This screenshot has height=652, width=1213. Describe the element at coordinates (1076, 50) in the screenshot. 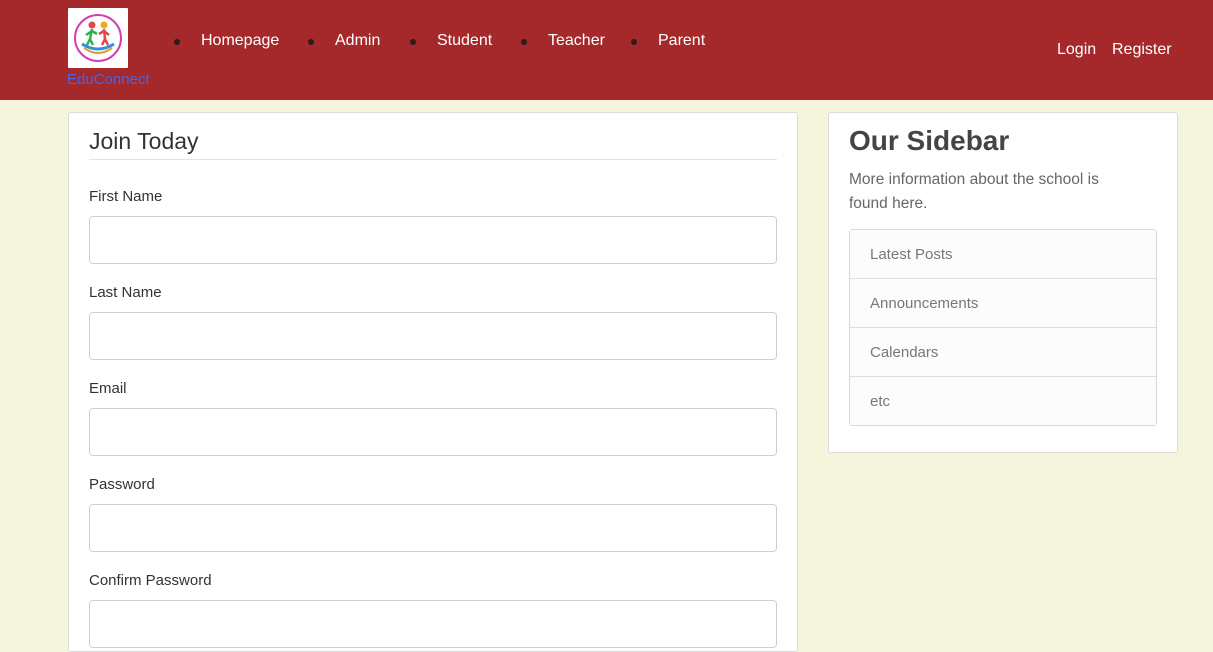

I see `login-link: Login` at that location.